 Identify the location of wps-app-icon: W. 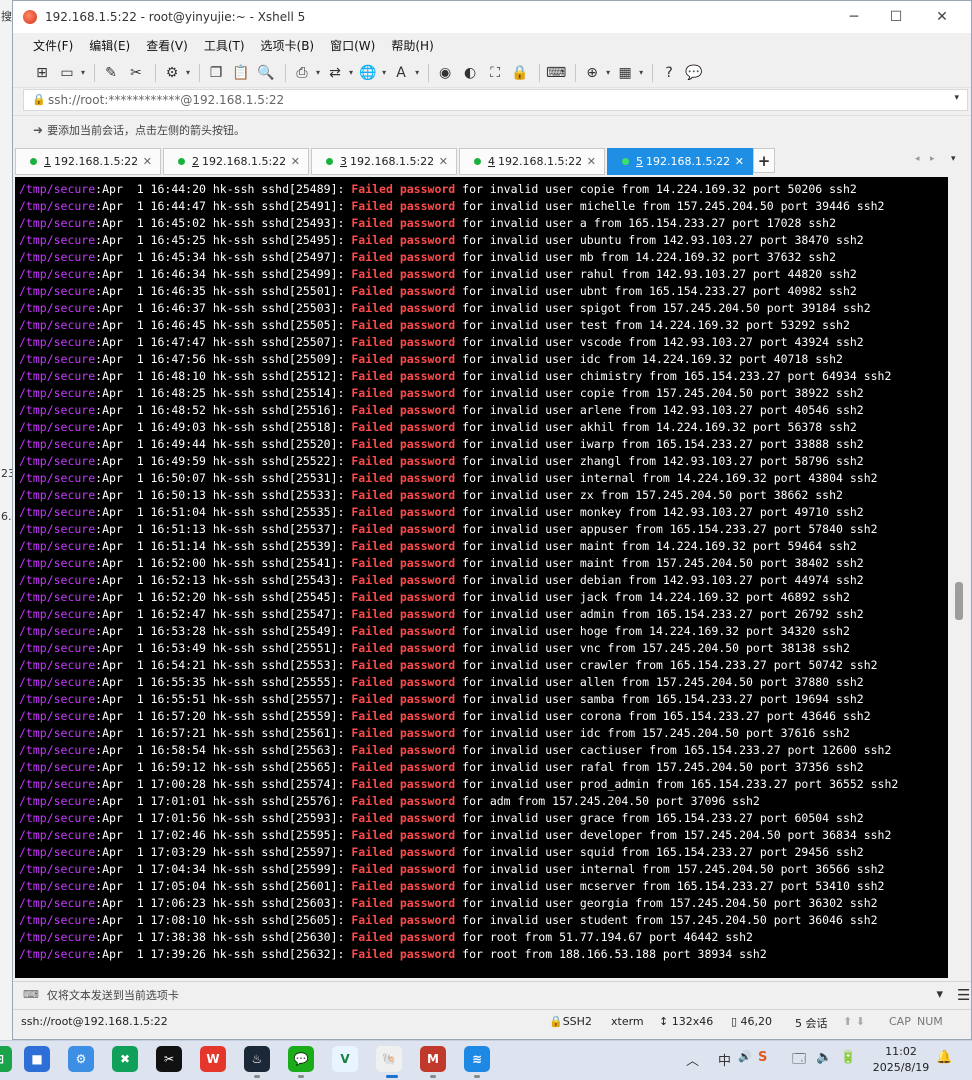
(213, 1059).